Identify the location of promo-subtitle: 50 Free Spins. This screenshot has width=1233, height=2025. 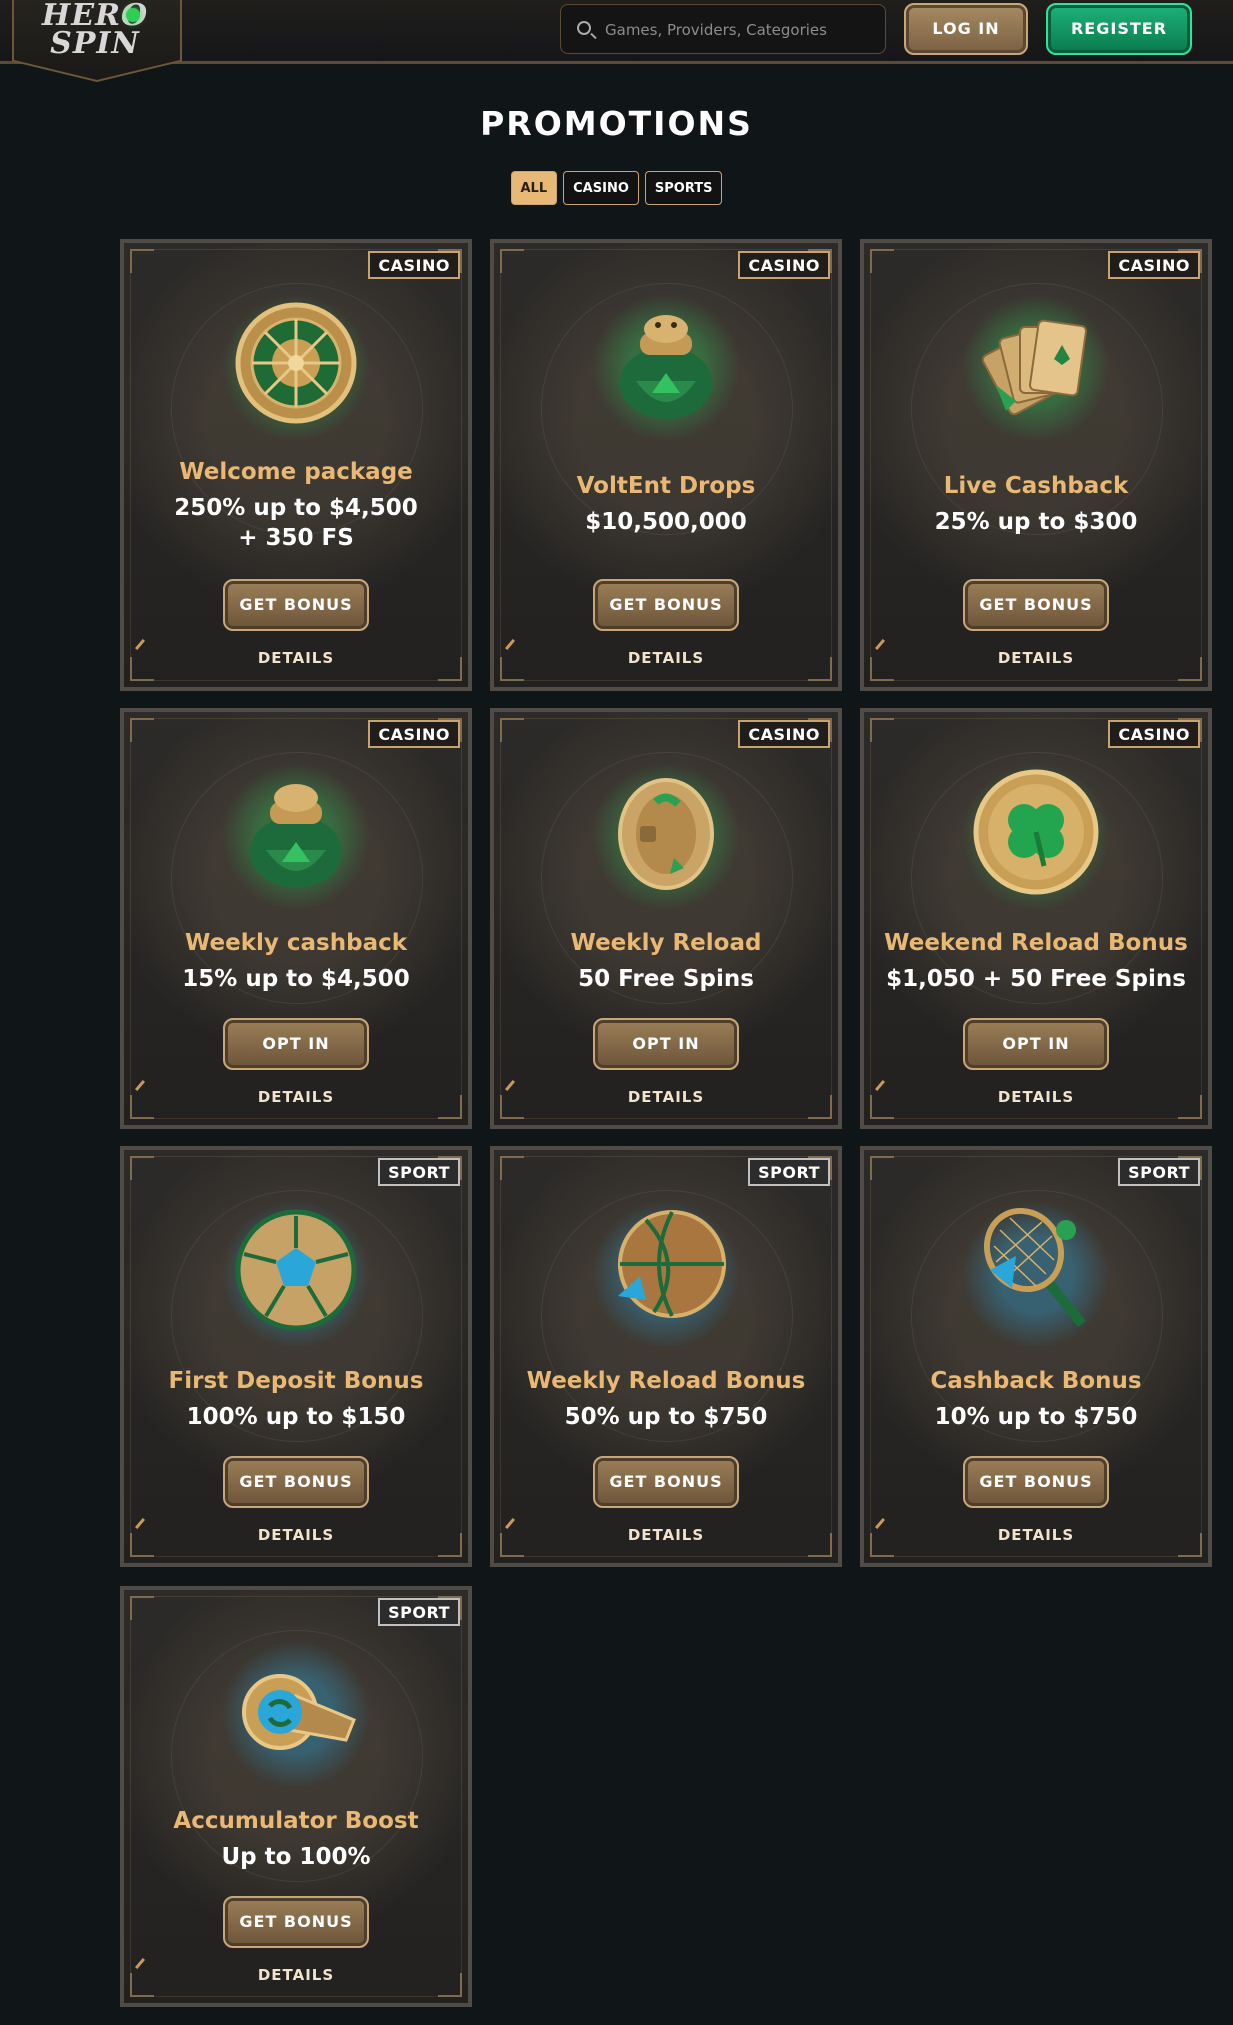
(666, 979).